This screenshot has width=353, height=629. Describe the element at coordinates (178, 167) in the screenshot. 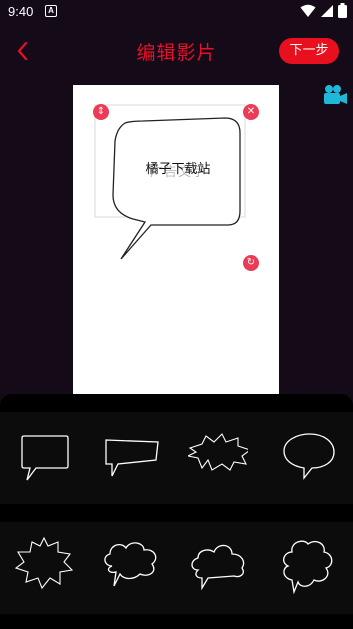

I see `bubble-text: 橘子下载站` at that location.